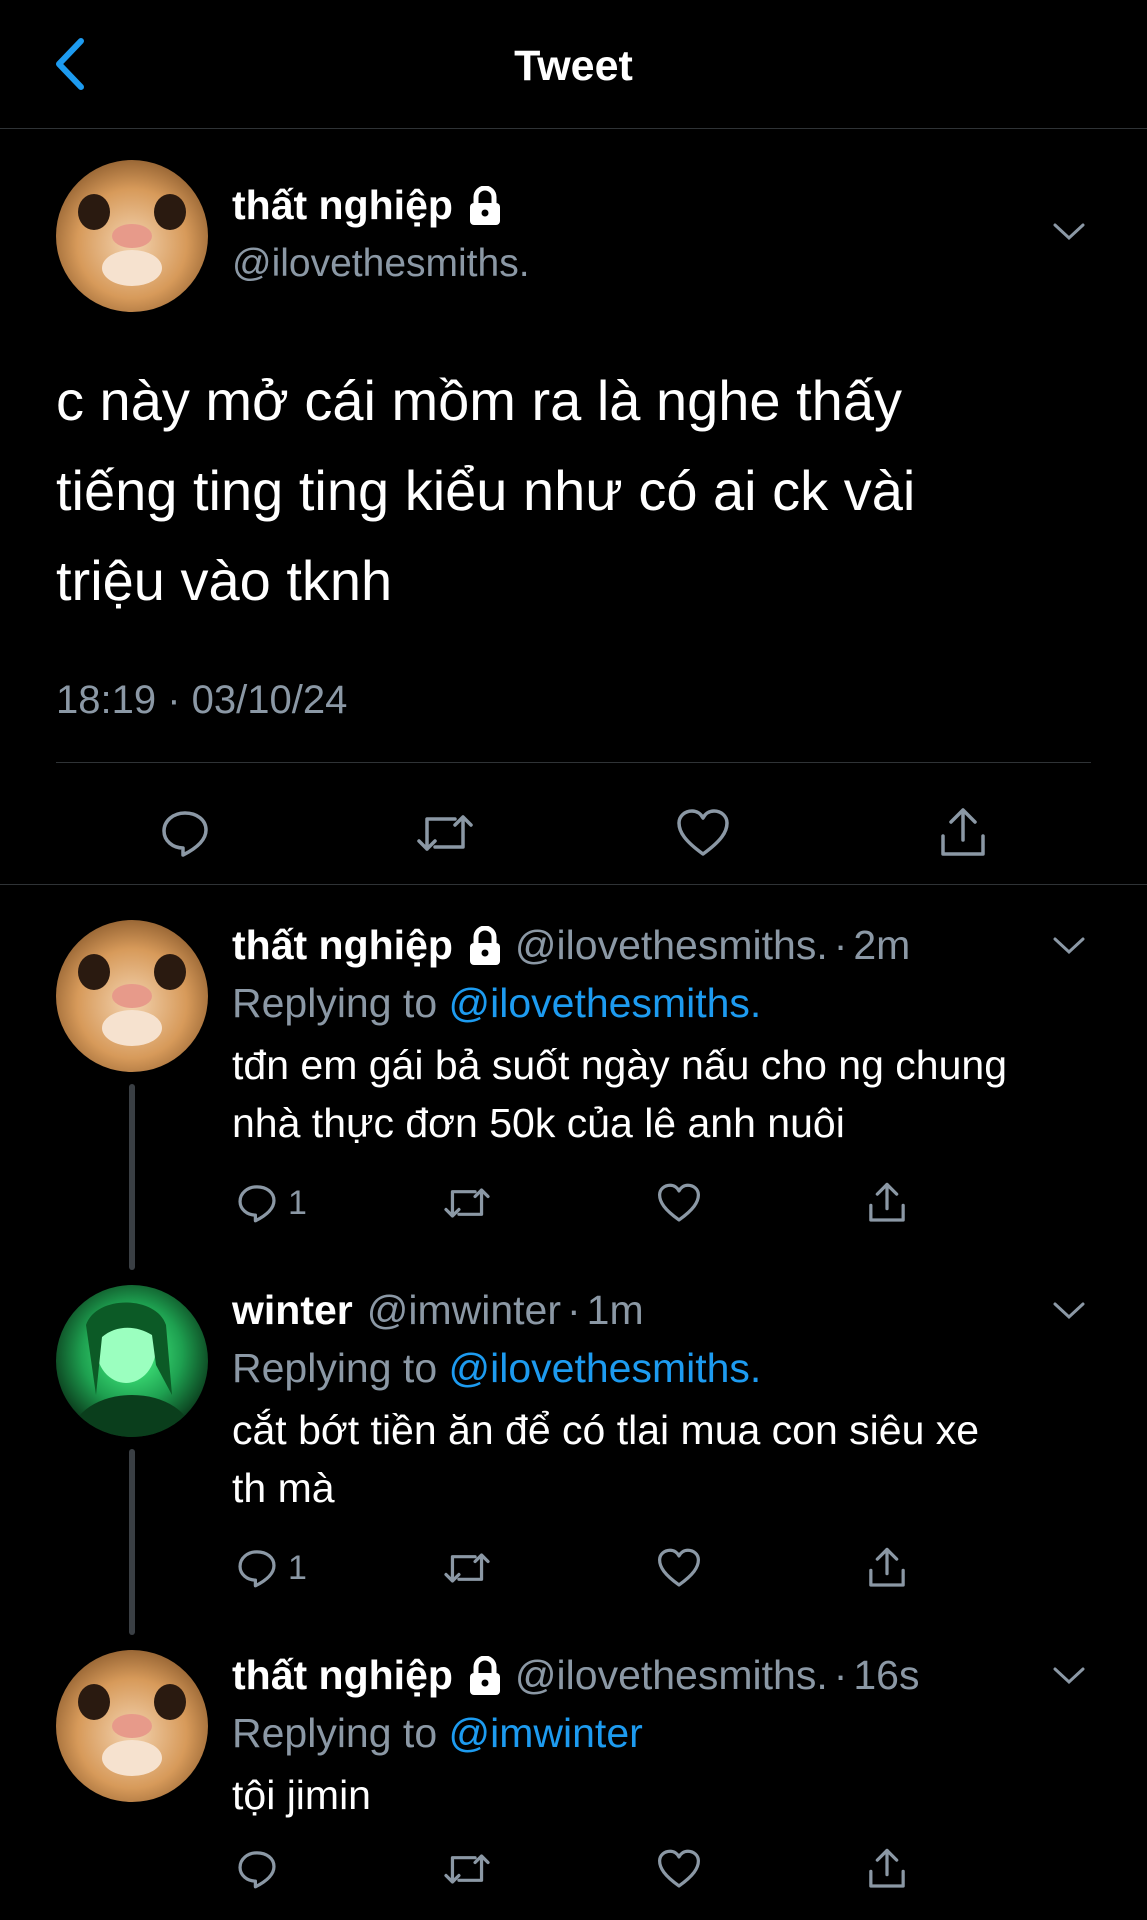 The width and height of the screenshot is (1147, 1920). I want to click on tweet-actions, so click(573, 833).